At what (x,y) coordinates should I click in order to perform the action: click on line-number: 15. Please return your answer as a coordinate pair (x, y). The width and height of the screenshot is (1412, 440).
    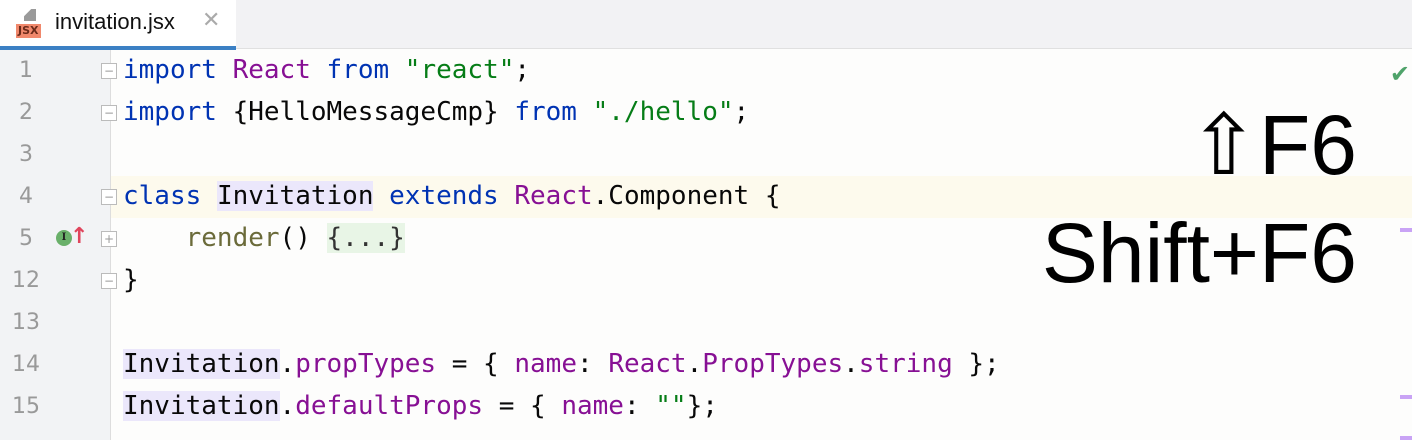
    Looking at the image, I should click on (26, 406).